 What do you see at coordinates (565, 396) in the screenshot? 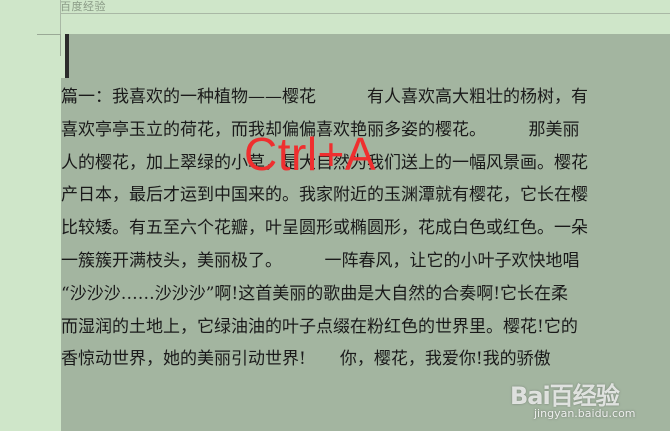
I see `baidu-jingyan-logo: Bai百经验` at bounding box center [565, 396].